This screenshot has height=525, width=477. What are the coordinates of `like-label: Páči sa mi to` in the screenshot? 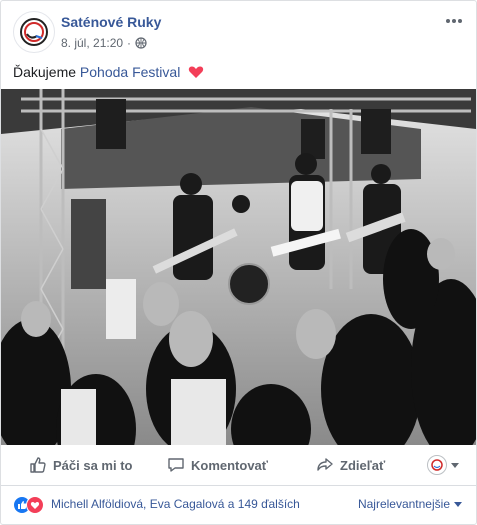 It's located at (93, 465).